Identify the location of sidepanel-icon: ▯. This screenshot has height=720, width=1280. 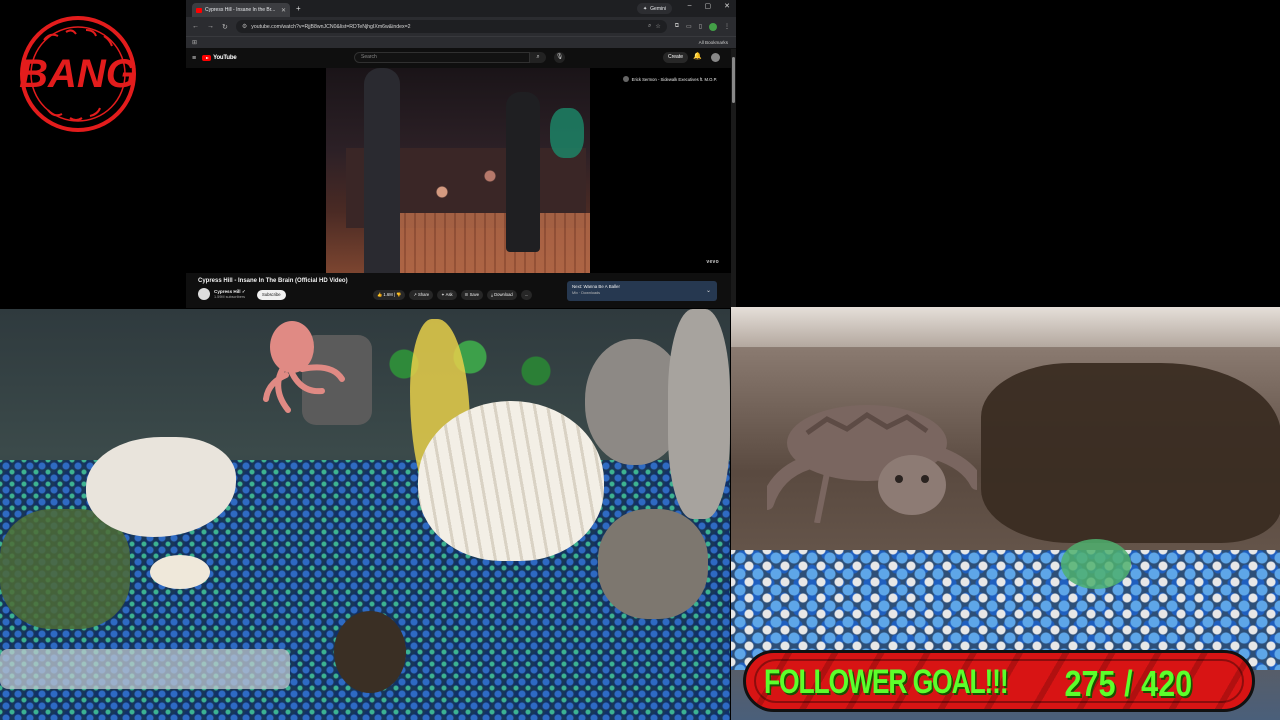
(700, 26).